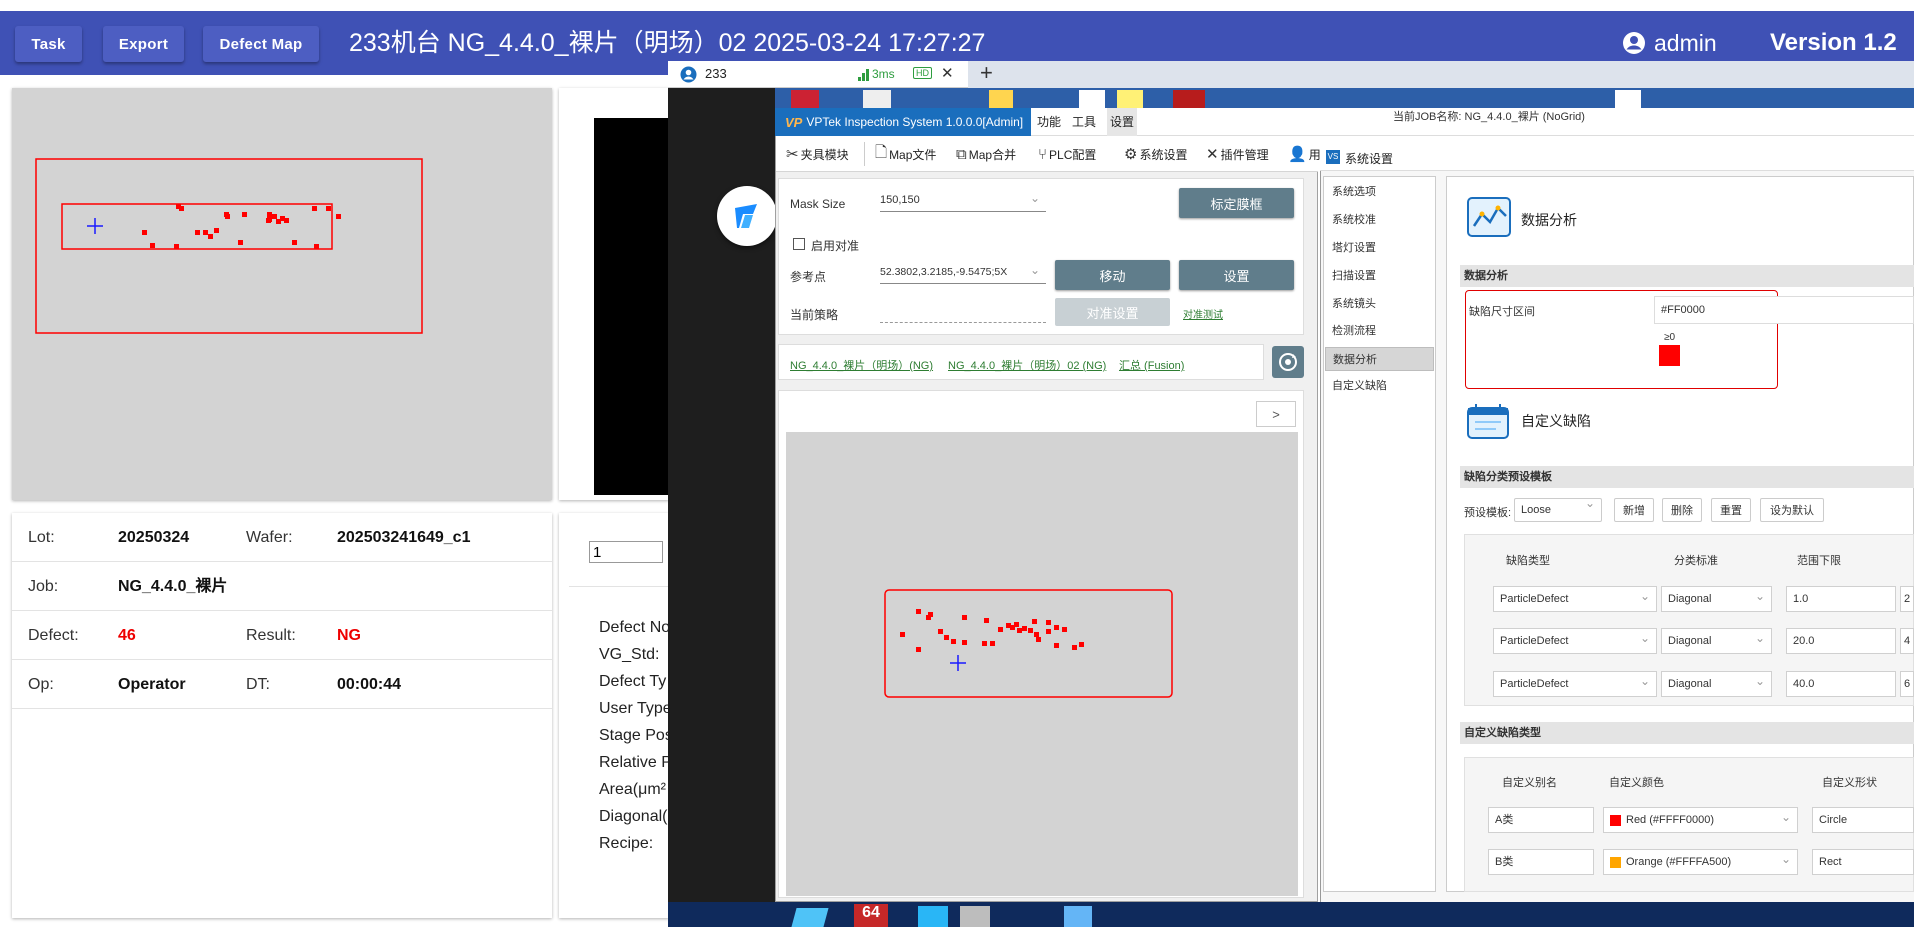 This screenshot has width=1914, height=927. What do you see at coordinates (631, 306) in the screenshot?
I see `defect-image` at bounding box center [631, 306].